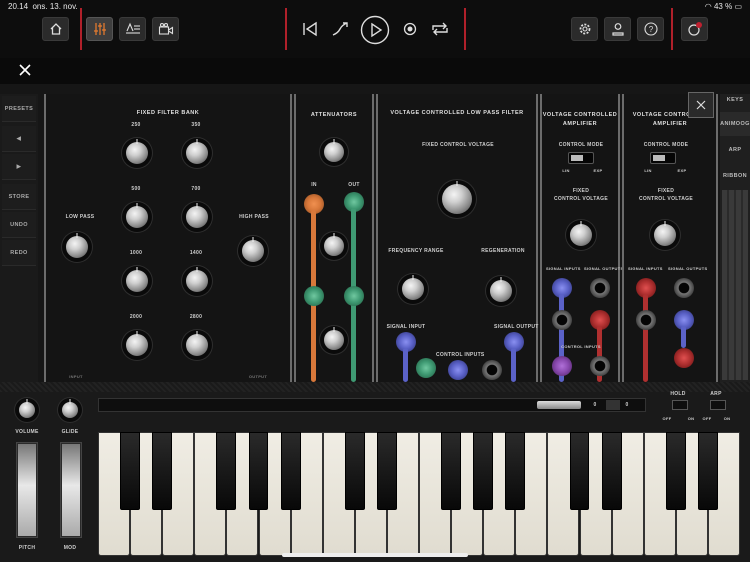  What do you see at coordinates (19, 139) in the screenshot?
I see `previous-preset-button: ◀` at bounding box center [19, 139].